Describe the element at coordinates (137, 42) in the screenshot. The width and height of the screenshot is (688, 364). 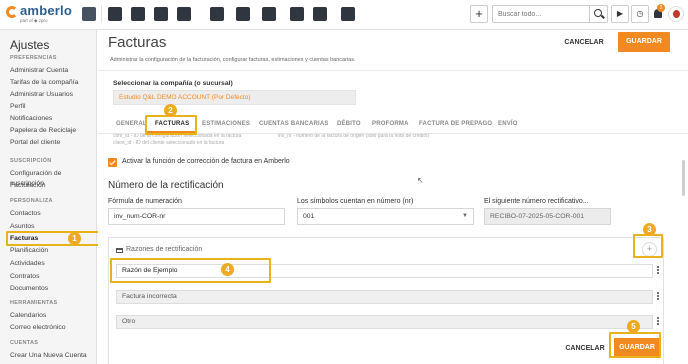
I see `page-title: Facturas` at that location.